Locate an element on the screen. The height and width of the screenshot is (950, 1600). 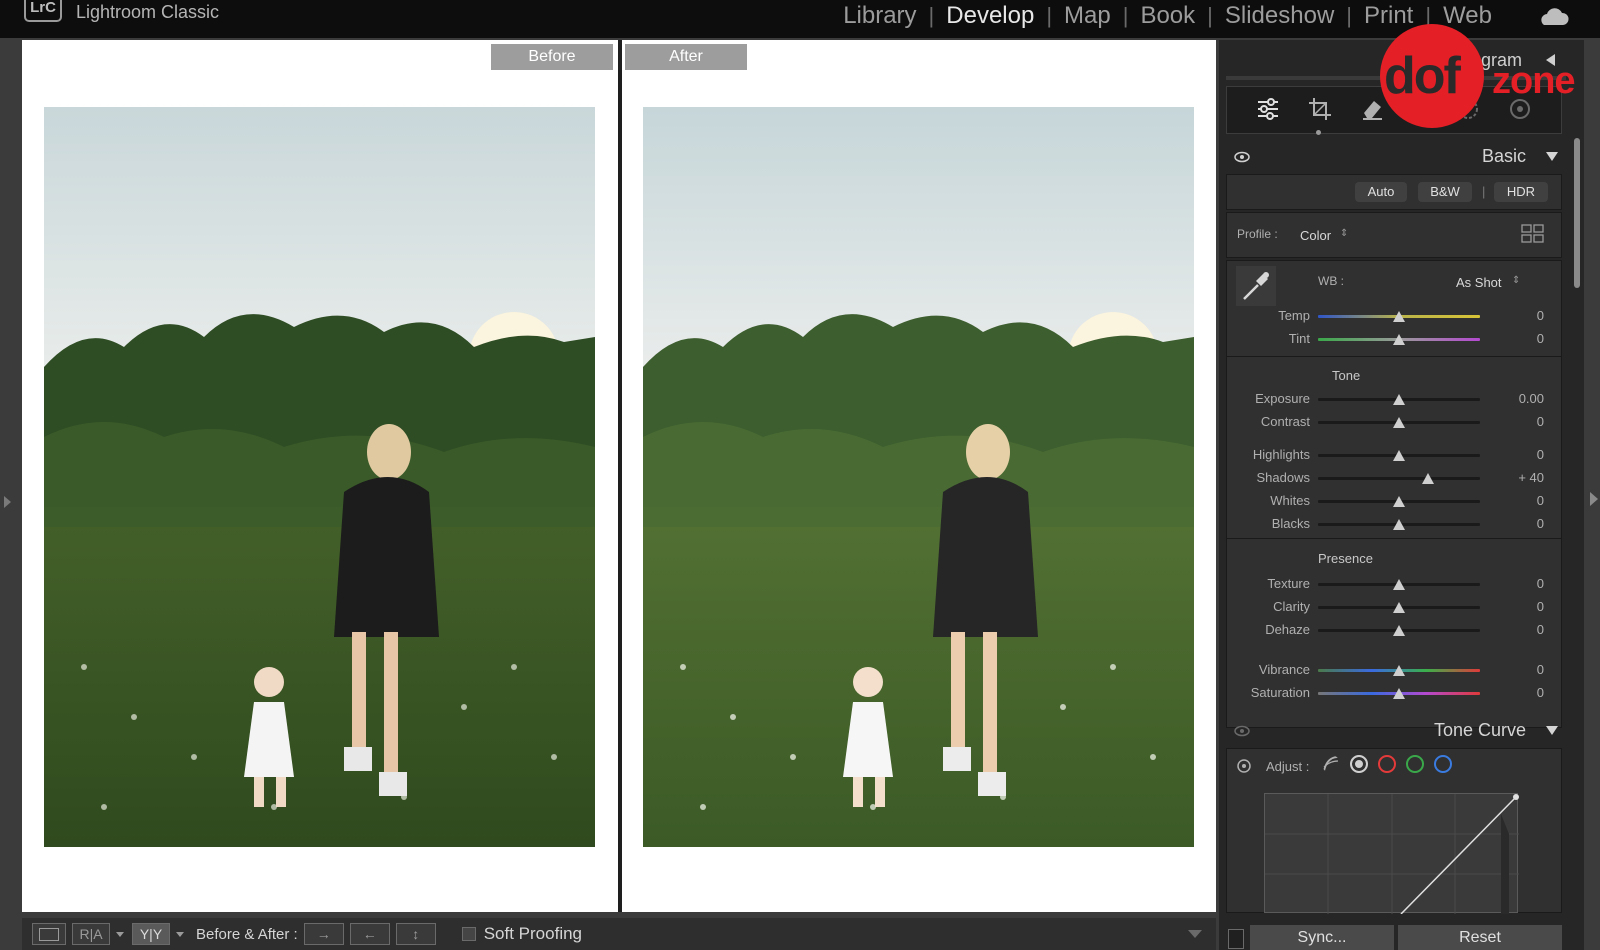
module-develop: Develop is located at coordinates (990, 16).